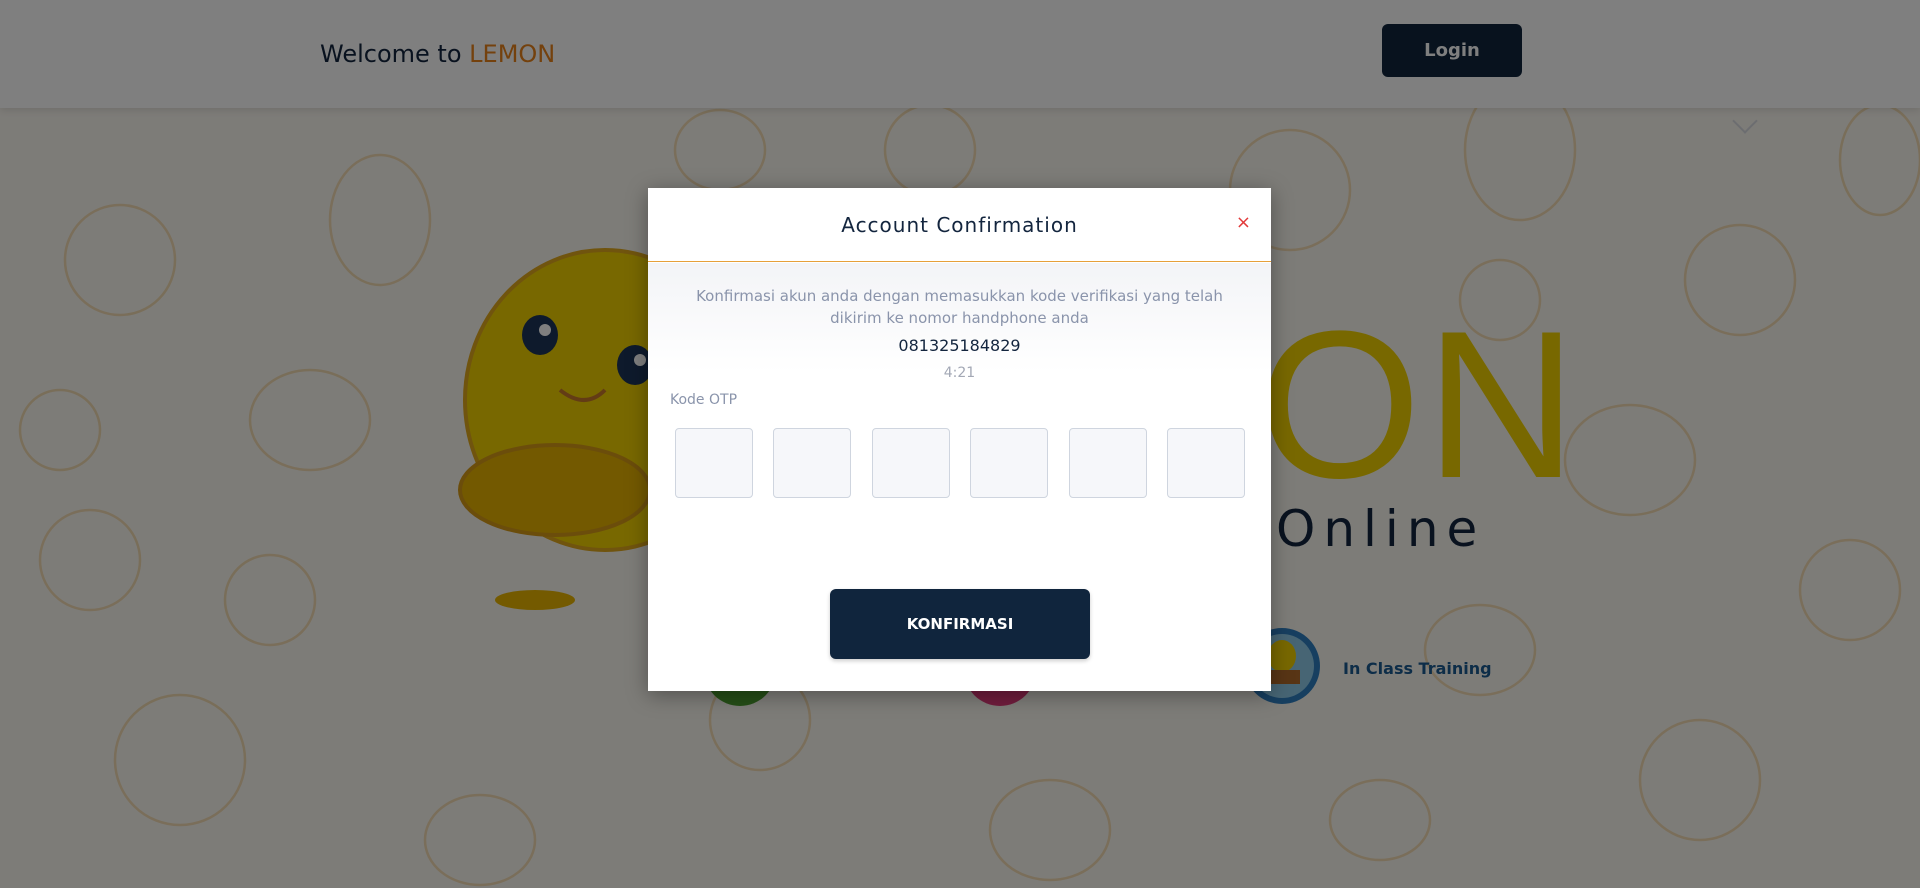  I want to click on modal-title: Account Confirmation, so click(959, 224).